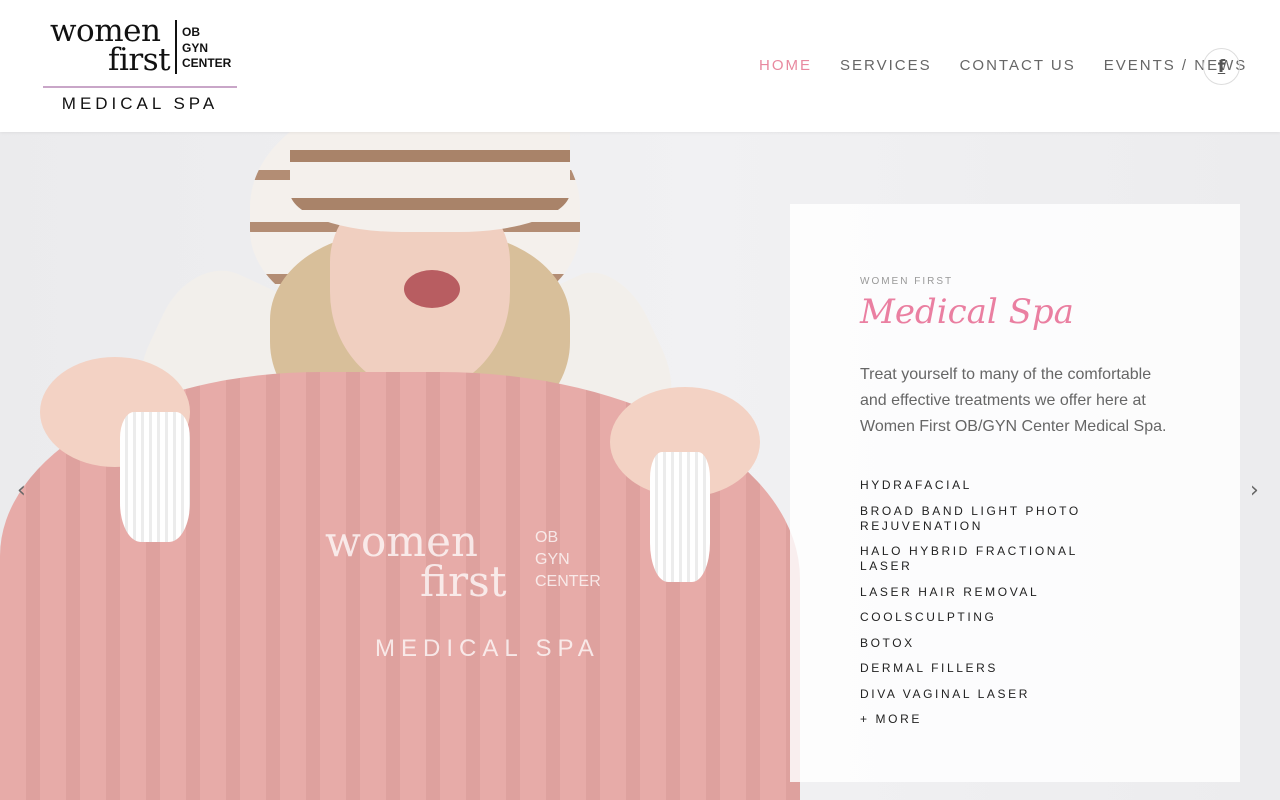 The width and height of the screenshot is (1280, 800). What do you see at coordinates (140, 87) in the screenshot?
I see `logo-rule` at bounding box center [140, 87].